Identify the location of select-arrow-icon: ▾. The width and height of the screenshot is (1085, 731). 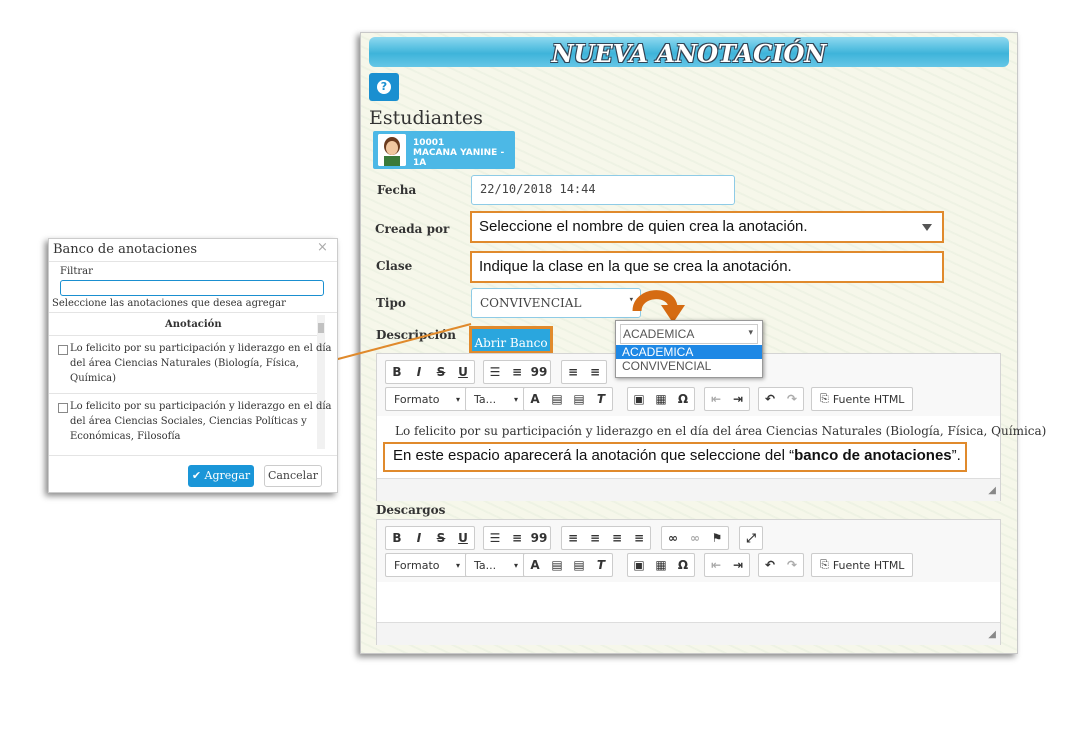
(750, 332).